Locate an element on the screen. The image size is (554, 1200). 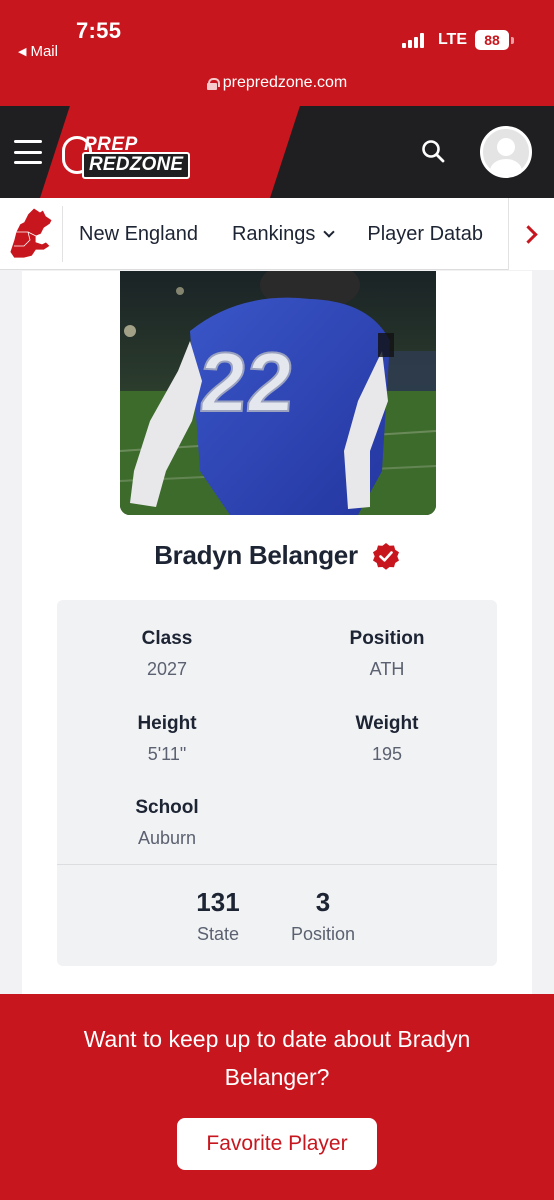
nav-item-label: Player Datab is located at coordinates (425, 233).